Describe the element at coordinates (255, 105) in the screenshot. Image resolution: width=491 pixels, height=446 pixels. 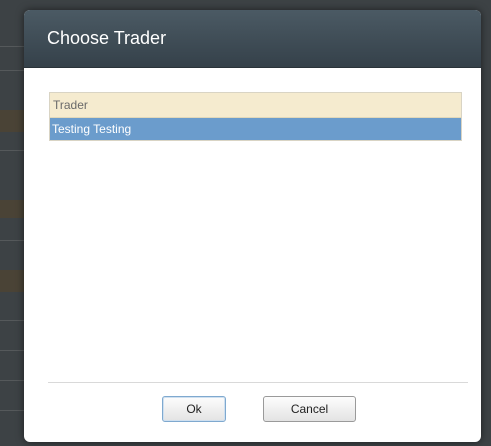
I see `grid-header: Trader` at that location.